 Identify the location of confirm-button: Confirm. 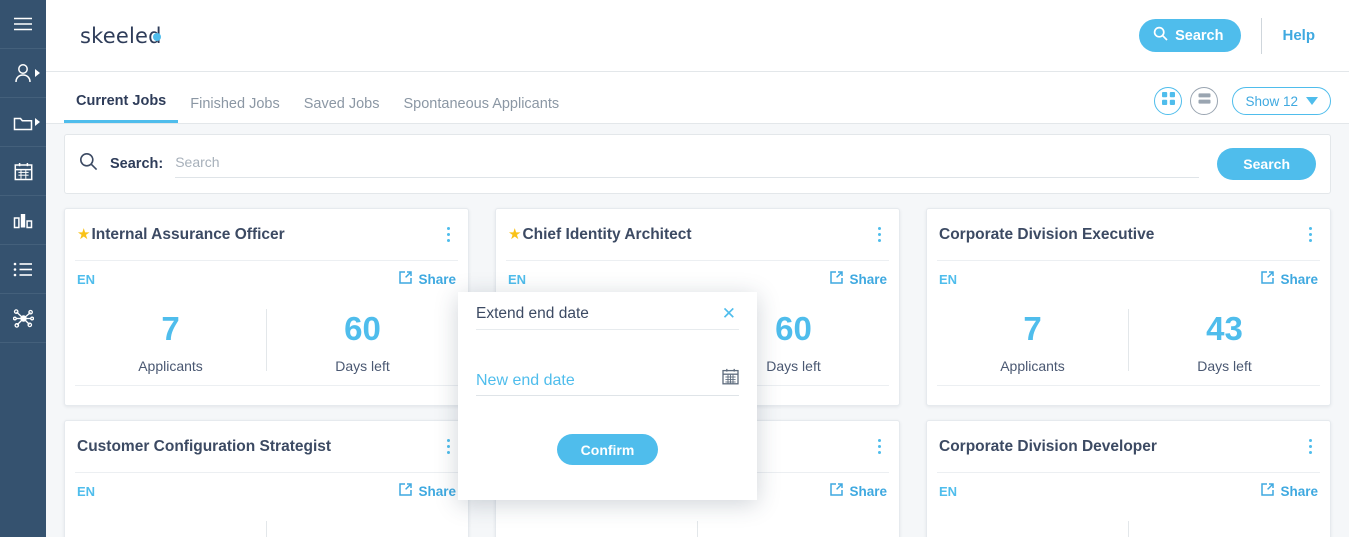
(607, 449).